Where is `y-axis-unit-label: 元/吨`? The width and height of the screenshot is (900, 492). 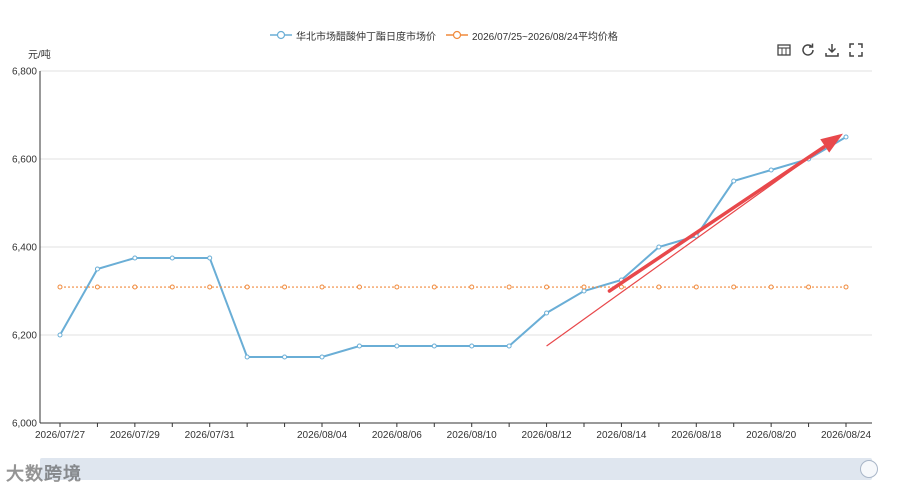
y-axis-unit-label: 元/吨 is located at coordinates (39, 55).